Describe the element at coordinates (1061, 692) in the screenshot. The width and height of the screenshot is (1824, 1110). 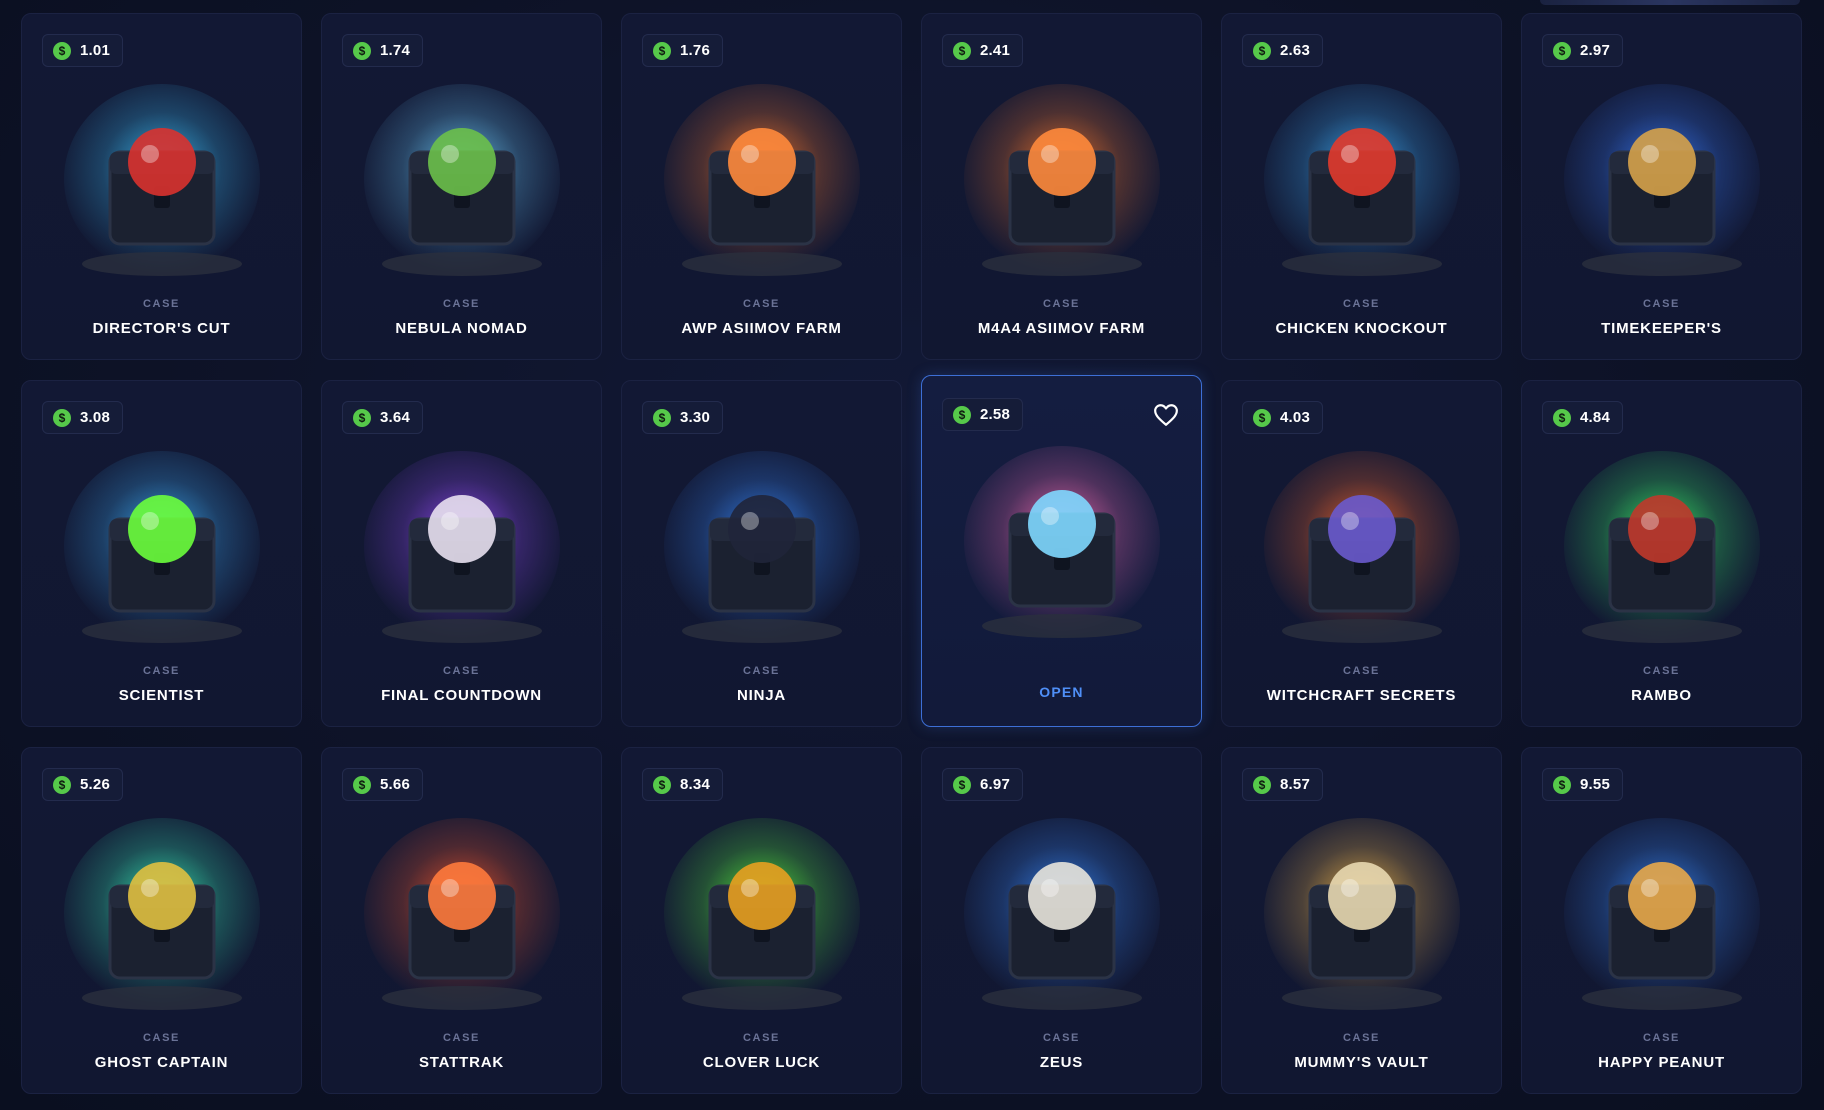
I see `open-case-button: OPEN` at that location.